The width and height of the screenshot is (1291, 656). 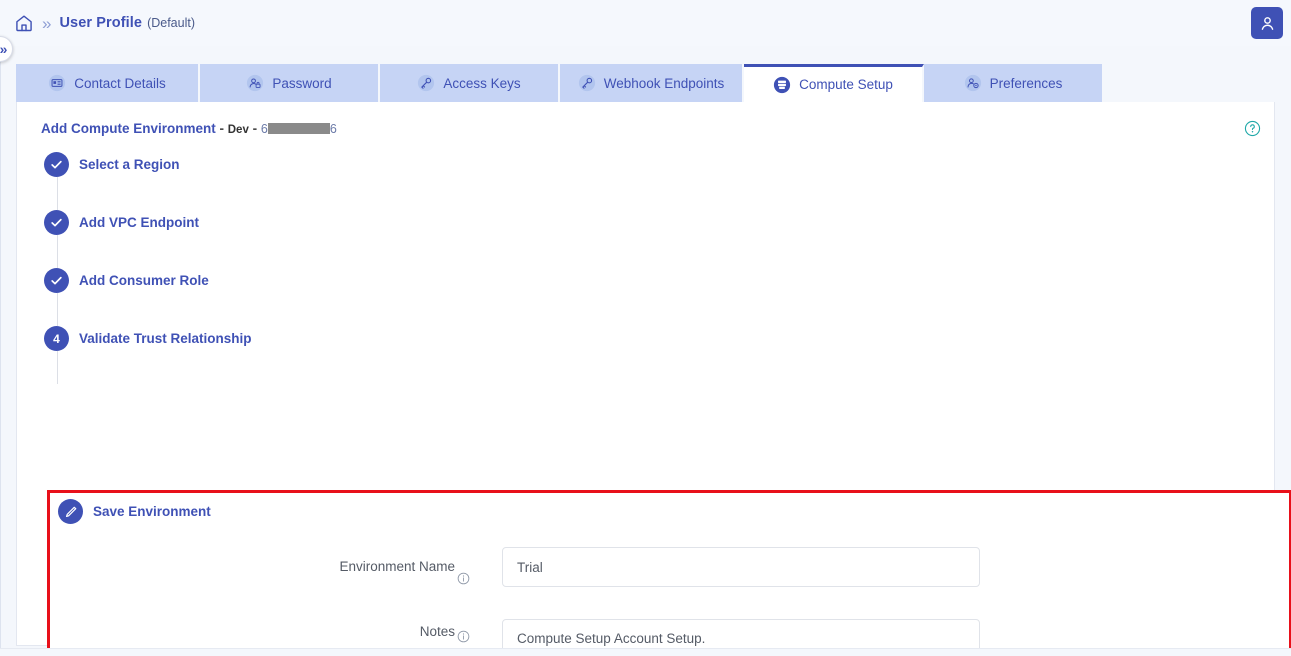 What do you see at coordinates (302, 83) in the screenshot?
I see `tab-label: Password` at bounding box center [302, 83].